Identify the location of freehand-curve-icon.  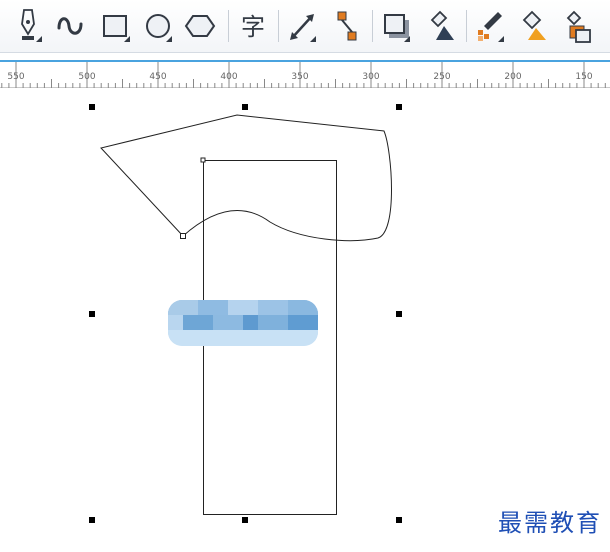
(71, 26).